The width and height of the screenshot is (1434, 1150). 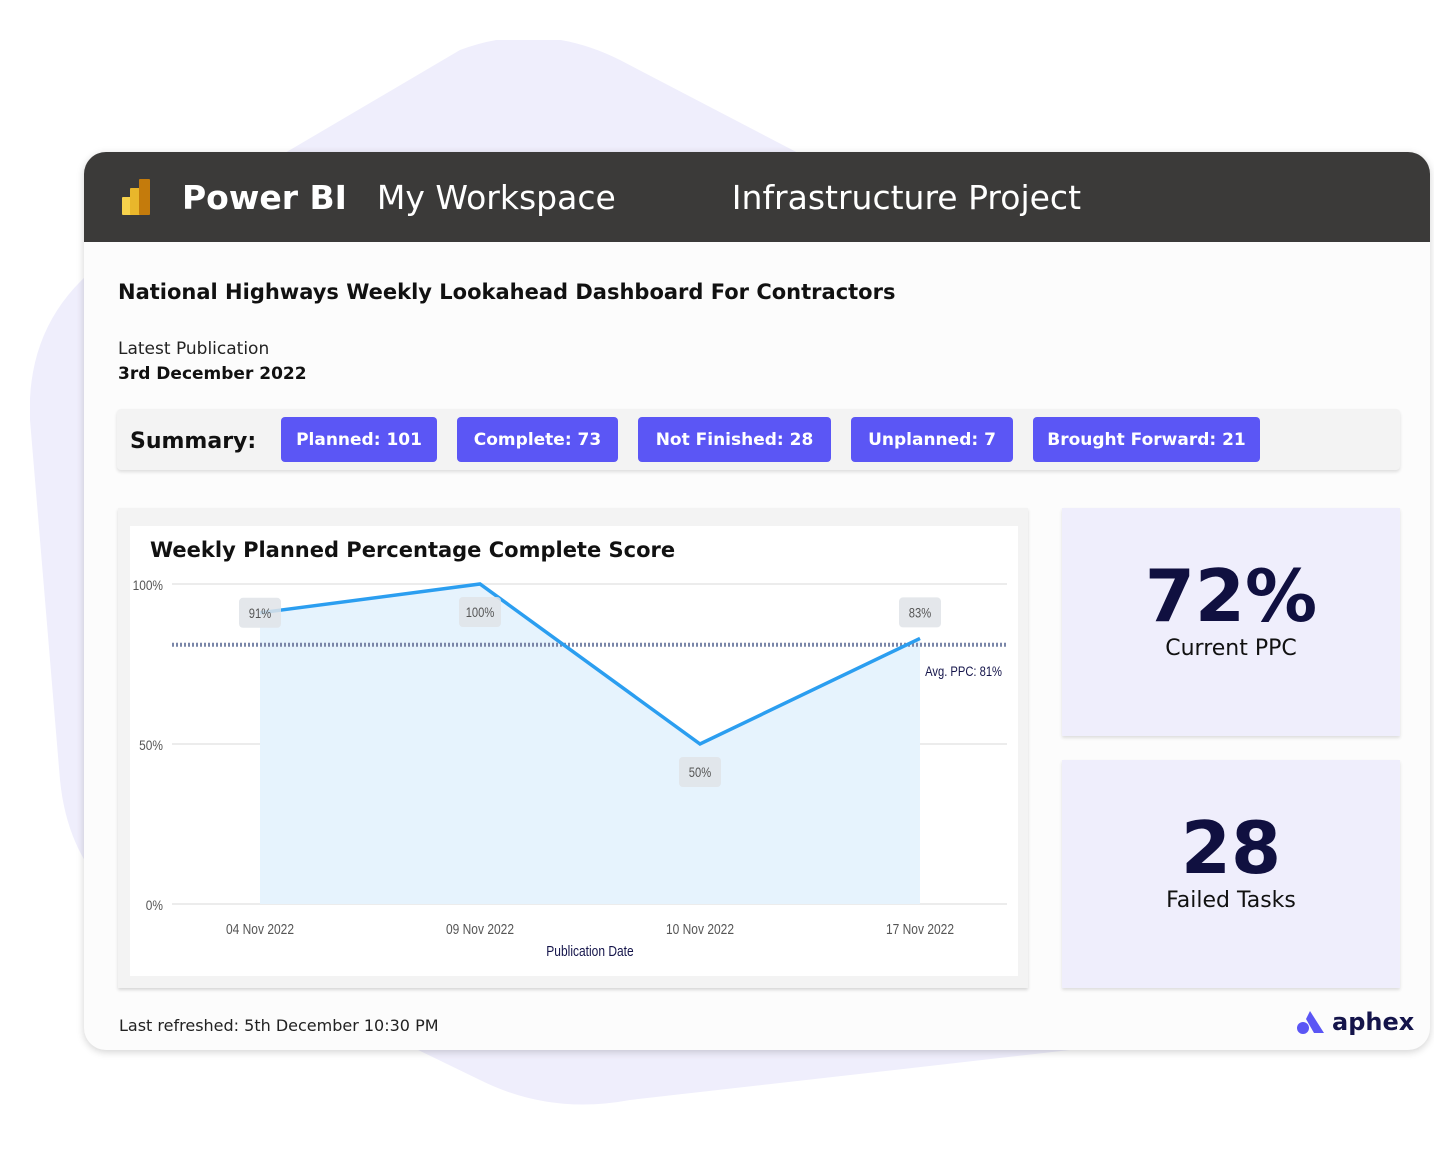 I want to click on planned-pill: Planned: 101, so click(x=359, y=439).